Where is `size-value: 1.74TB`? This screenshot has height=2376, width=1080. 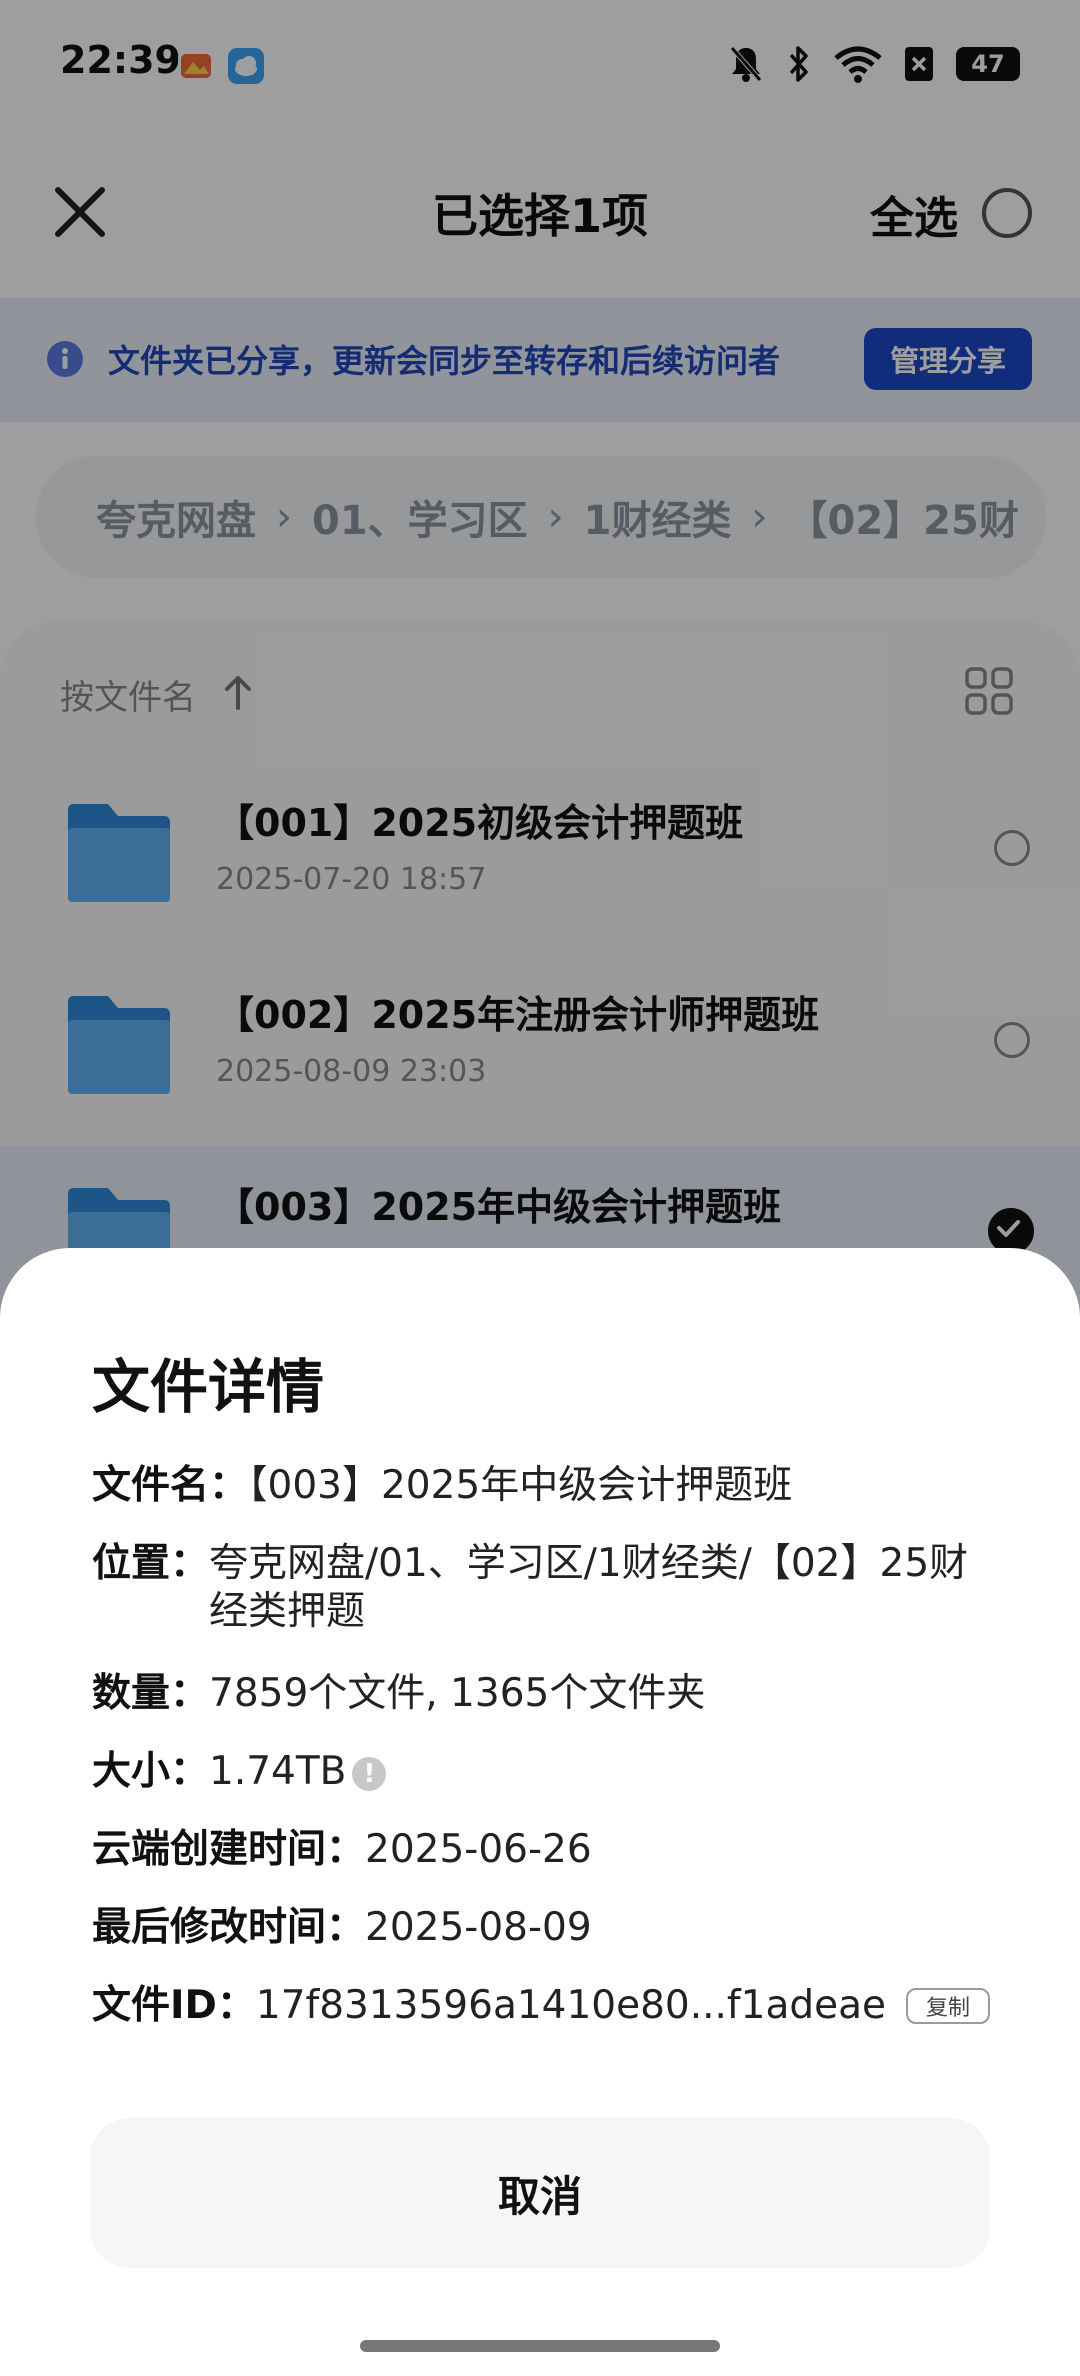 size-value: 1.74TB is located at coordinates (278, 1771).